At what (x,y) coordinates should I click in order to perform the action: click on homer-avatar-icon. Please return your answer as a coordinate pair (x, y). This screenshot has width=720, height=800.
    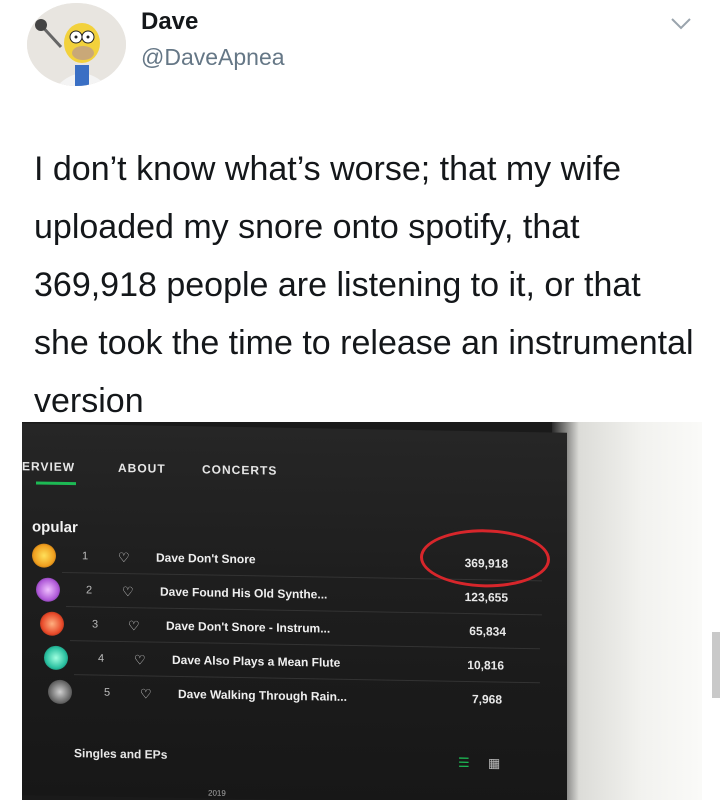
    Looking at the image, I should click on (76, 44).